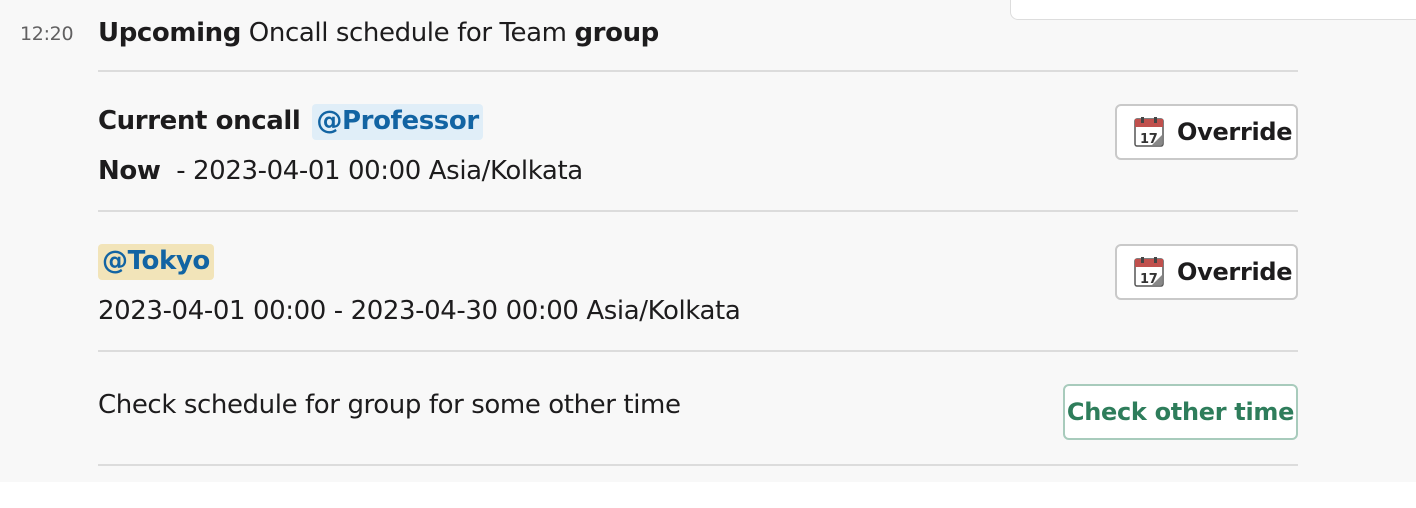  Describe the element at coordinates (47, 34) in the screenshot. I see `message-timestamp: 12:20` at that location.